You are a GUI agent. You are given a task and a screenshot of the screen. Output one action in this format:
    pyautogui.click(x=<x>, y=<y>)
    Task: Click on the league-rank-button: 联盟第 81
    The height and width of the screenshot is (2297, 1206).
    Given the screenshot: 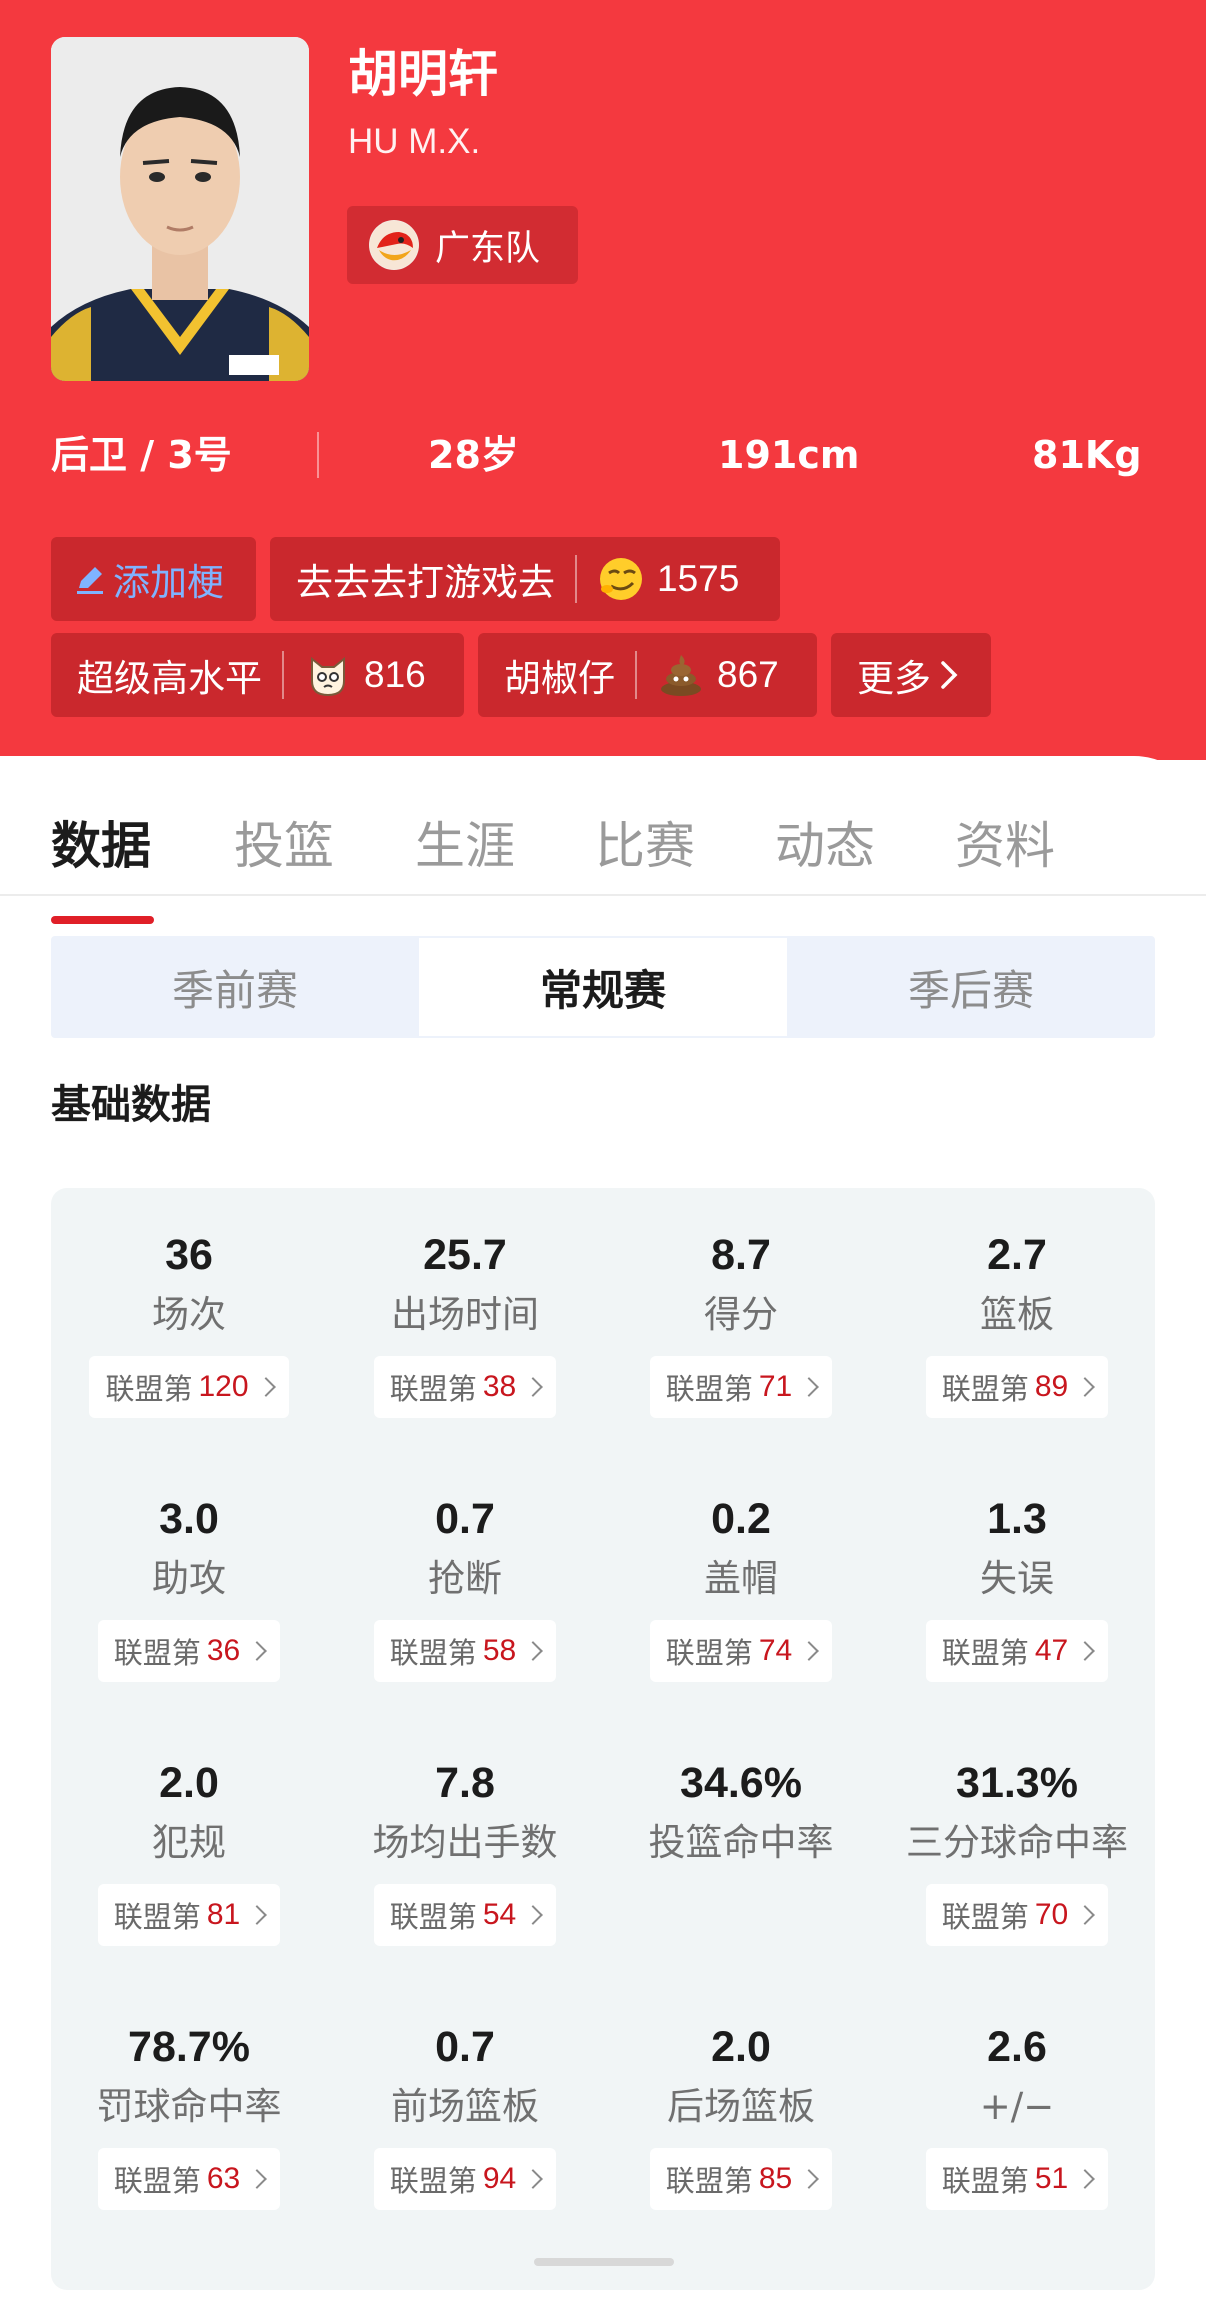 What is the action you would take?
    pyautogui.click(x=189, y=1915)
    